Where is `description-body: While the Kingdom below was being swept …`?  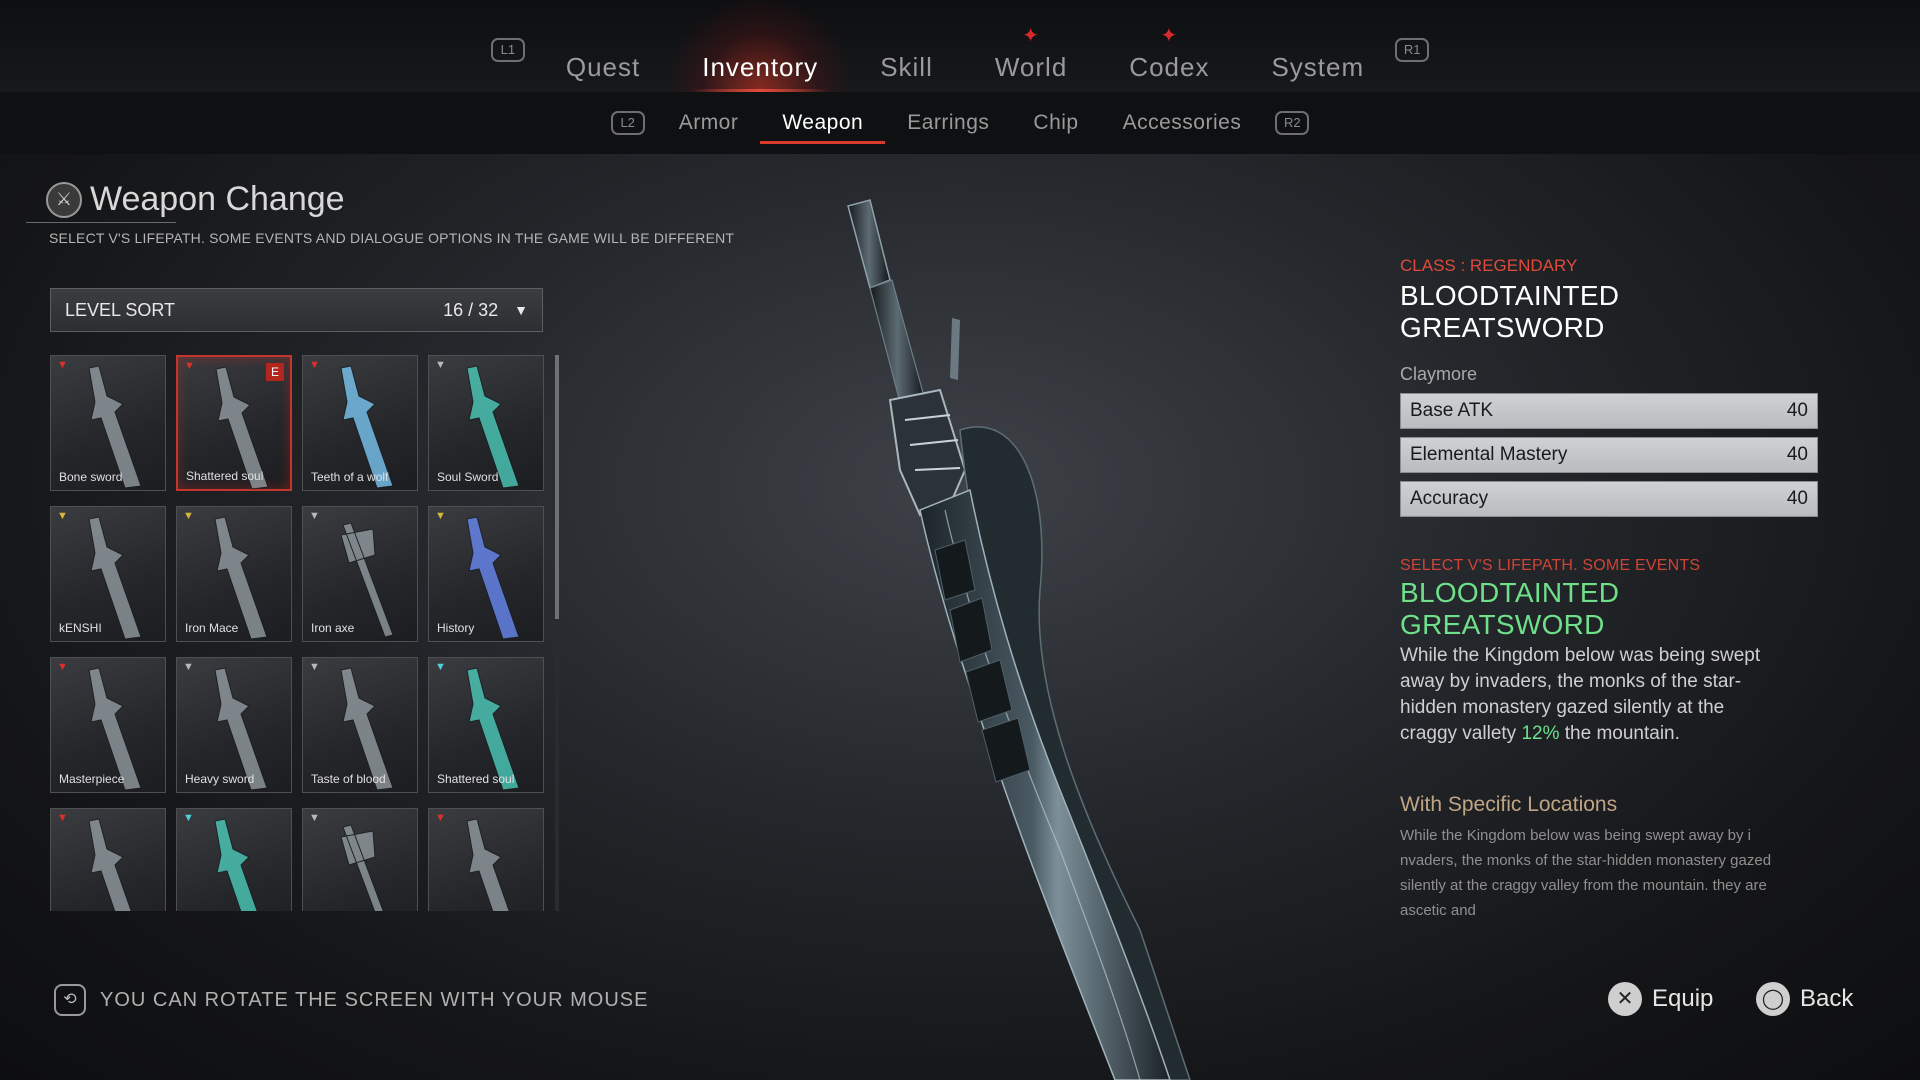 description-body: While the Kingdom below was being swept … is located at coordinates (1590, 695).